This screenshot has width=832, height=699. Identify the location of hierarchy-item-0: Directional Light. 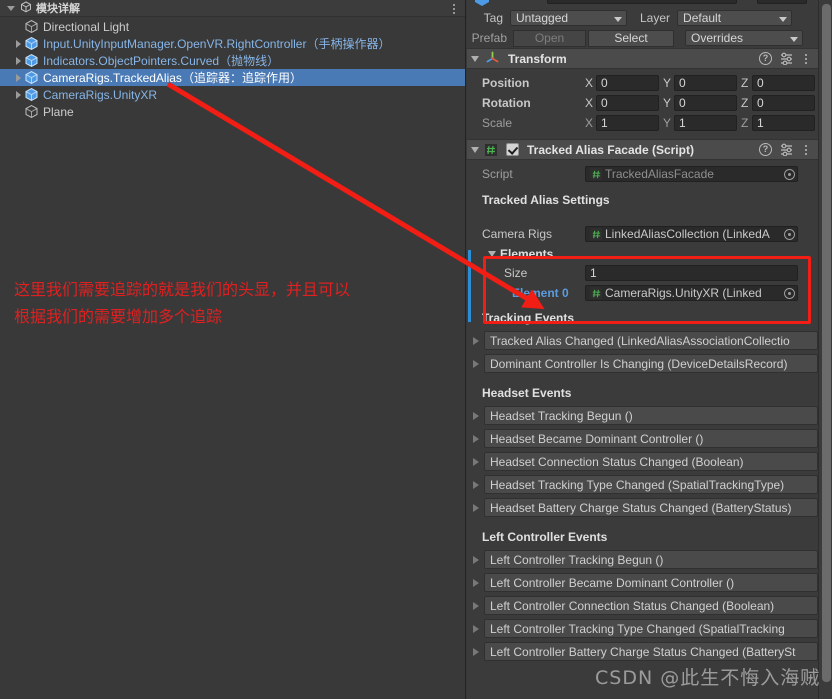
(232, 26).